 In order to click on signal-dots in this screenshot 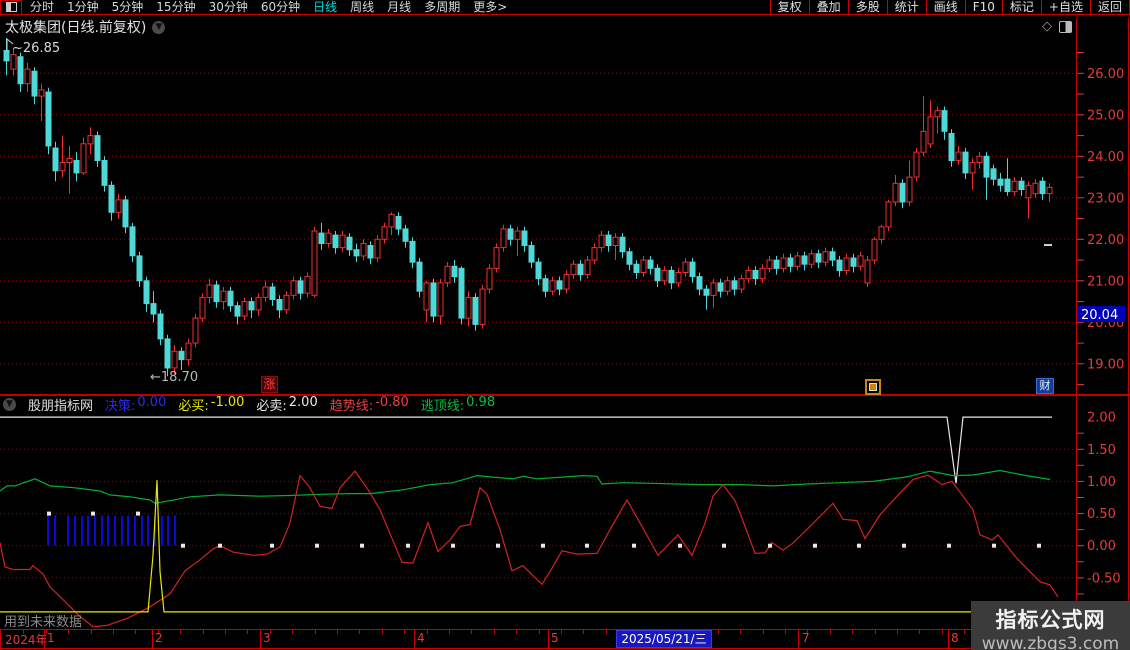, I will do `click(544, 529)`.